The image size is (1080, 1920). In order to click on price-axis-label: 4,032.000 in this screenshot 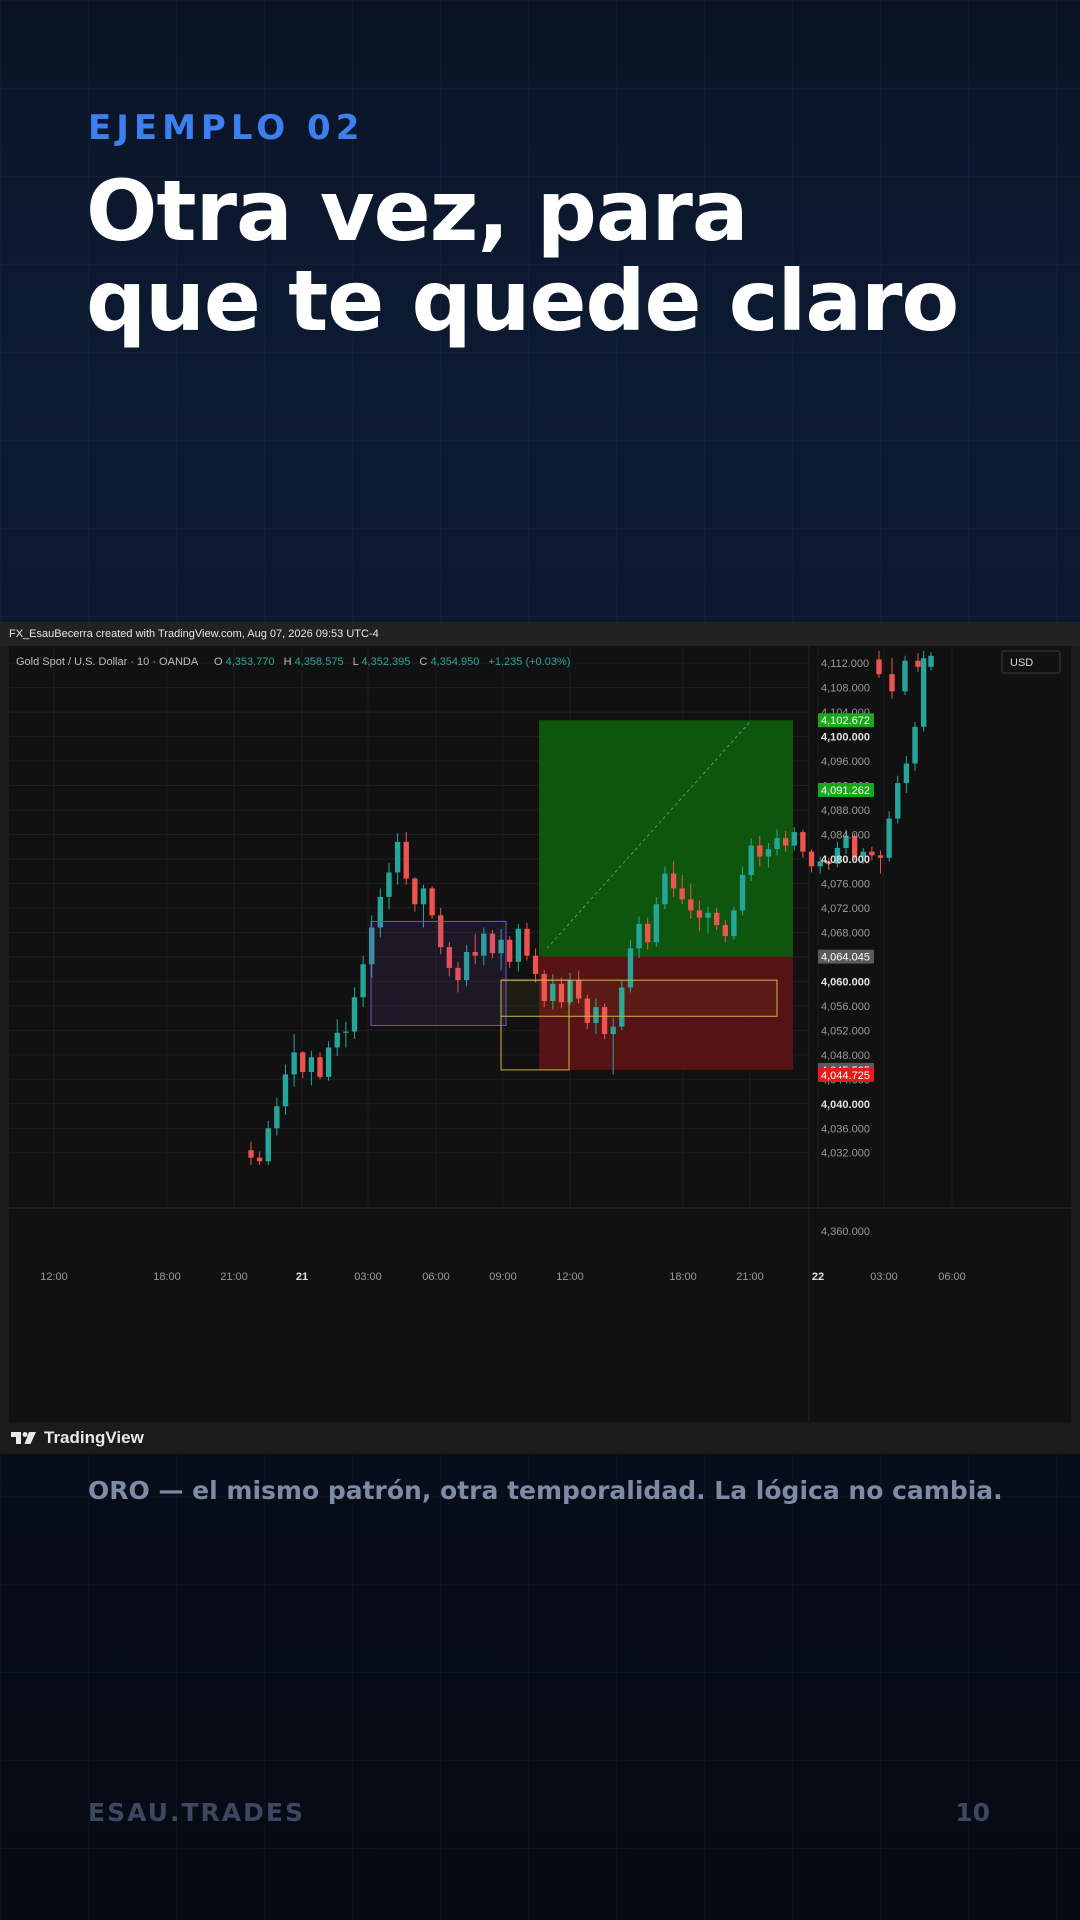, I will do `click(845, 1154)`.